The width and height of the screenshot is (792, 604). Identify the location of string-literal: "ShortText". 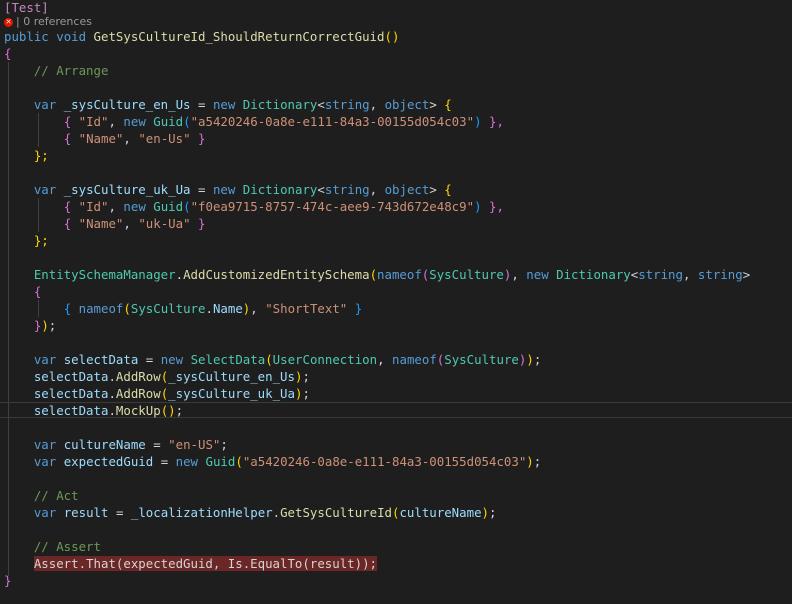
(306, 308).